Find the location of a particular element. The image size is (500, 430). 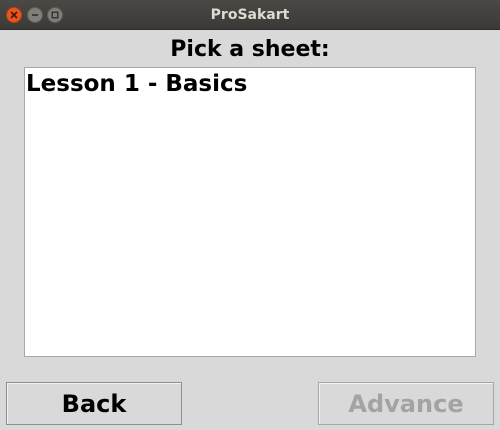

list-item: Lesson 1 - Basics is located at coordinates (250, 84).